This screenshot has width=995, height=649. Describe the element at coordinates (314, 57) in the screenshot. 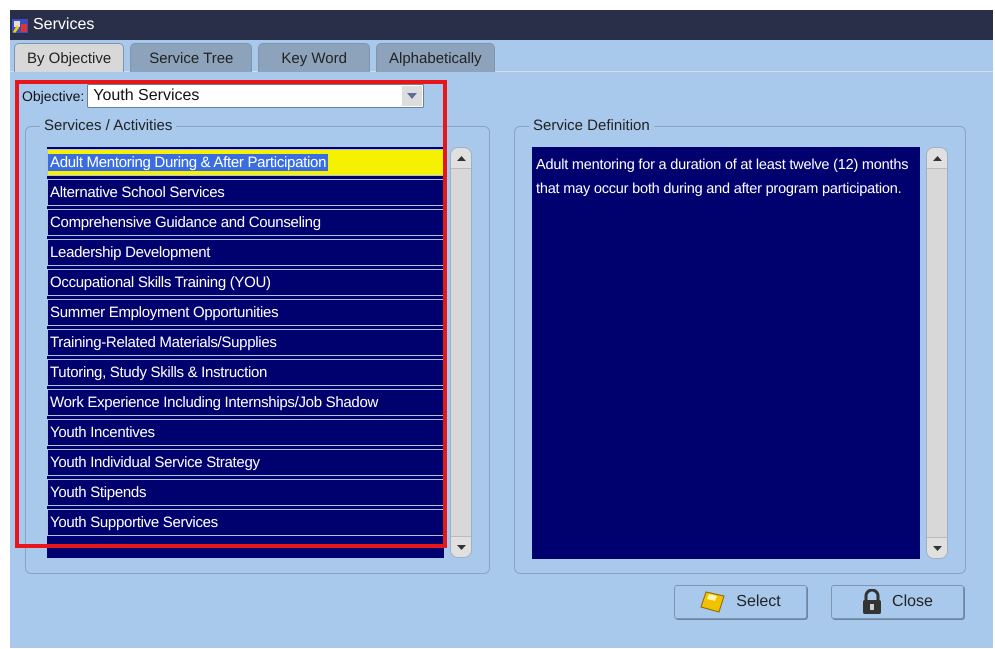

I see `tab: Key Word` at that location.